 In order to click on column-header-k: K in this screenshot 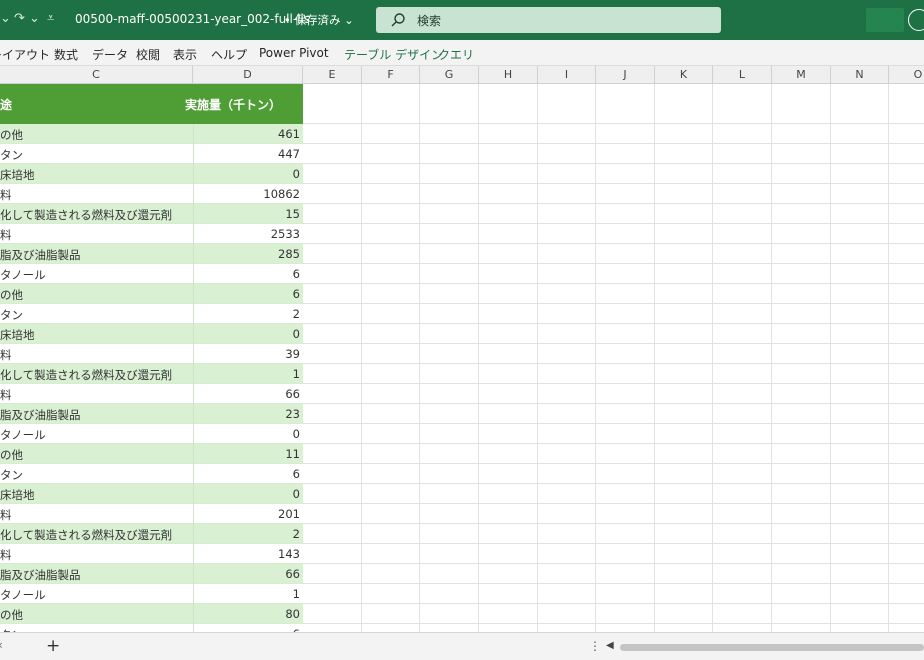, I will do `click(684, 75)`.